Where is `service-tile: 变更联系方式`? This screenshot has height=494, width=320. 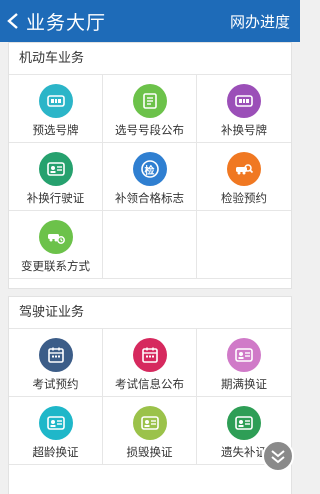 service-tile: 变更联系方式 is located at coordinates (56, 245).